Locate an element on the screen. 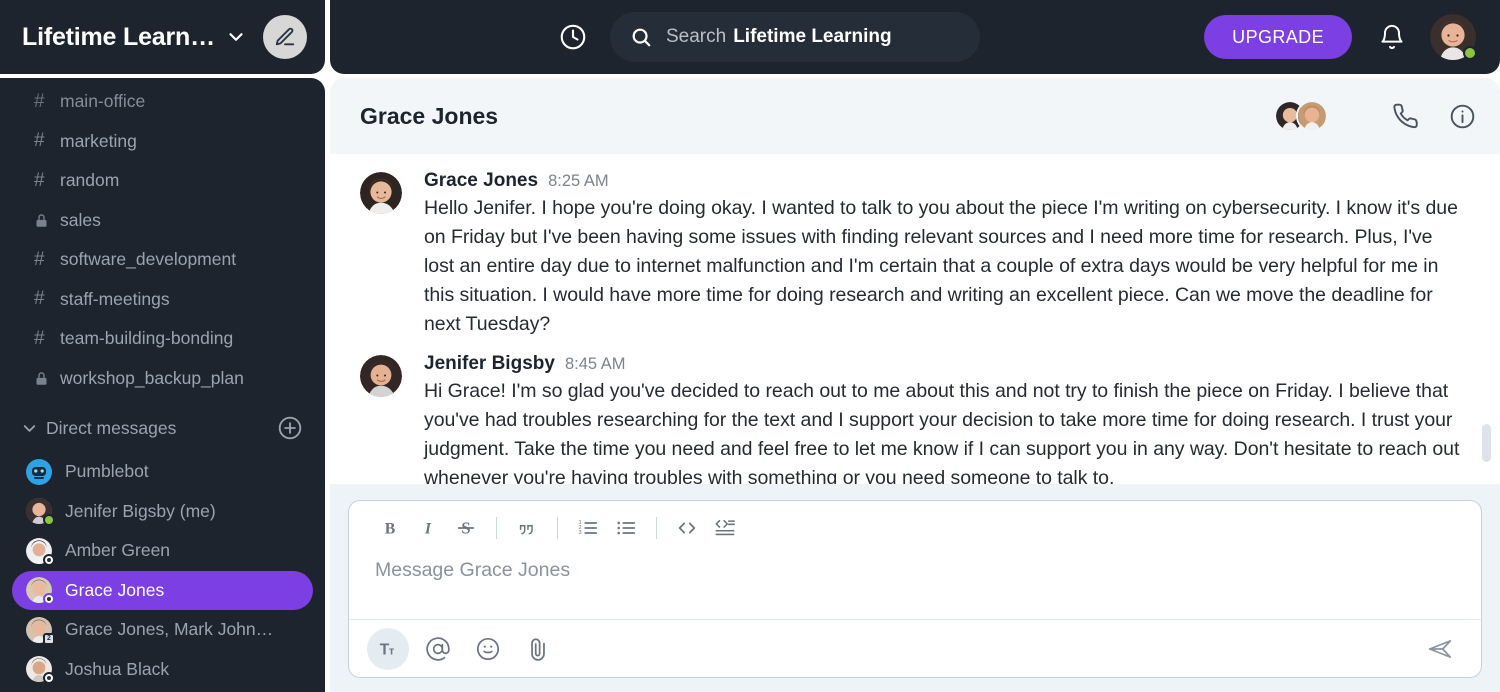 The height and width of the screenshot is (692, 1500). conversation-header: Grace Jones is located at coordinates (915, 116).